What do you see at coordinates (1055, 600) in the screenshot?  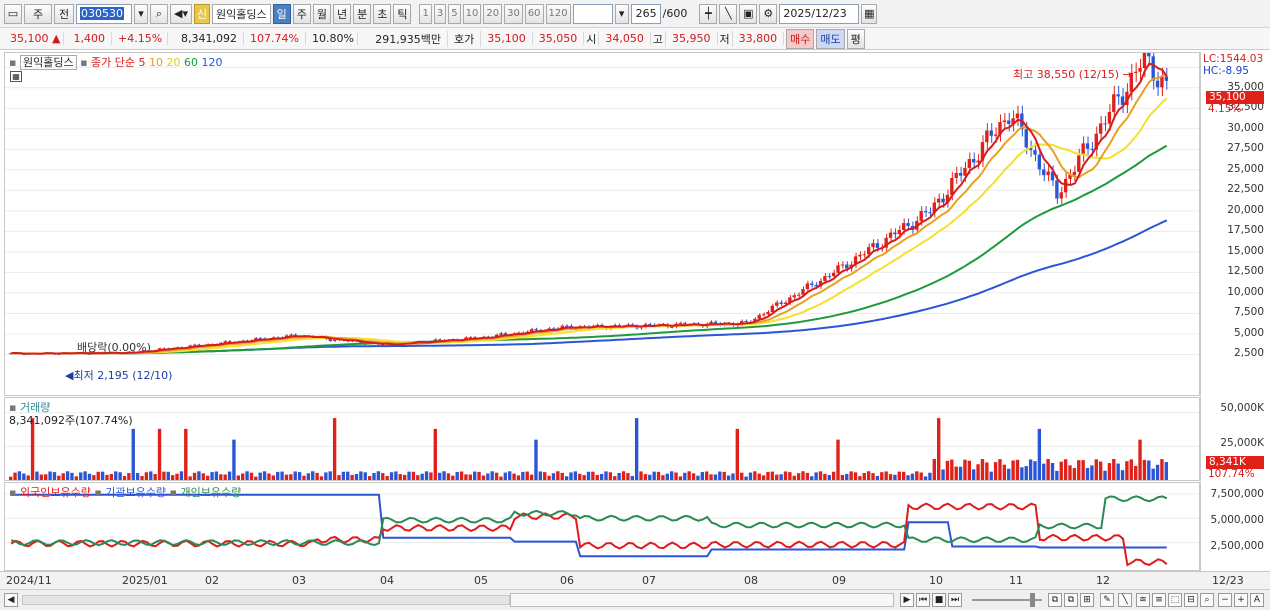 I see `copy-icon: ⧉` at bounding box center [1055, 600].